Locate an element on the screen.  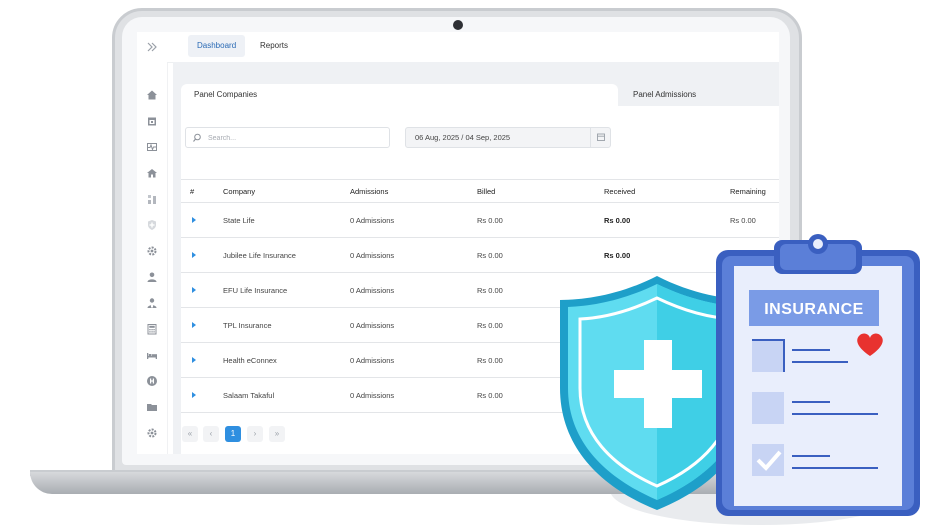
tab-panel-companies: Panel Companies is located at coordinates (399, 95).